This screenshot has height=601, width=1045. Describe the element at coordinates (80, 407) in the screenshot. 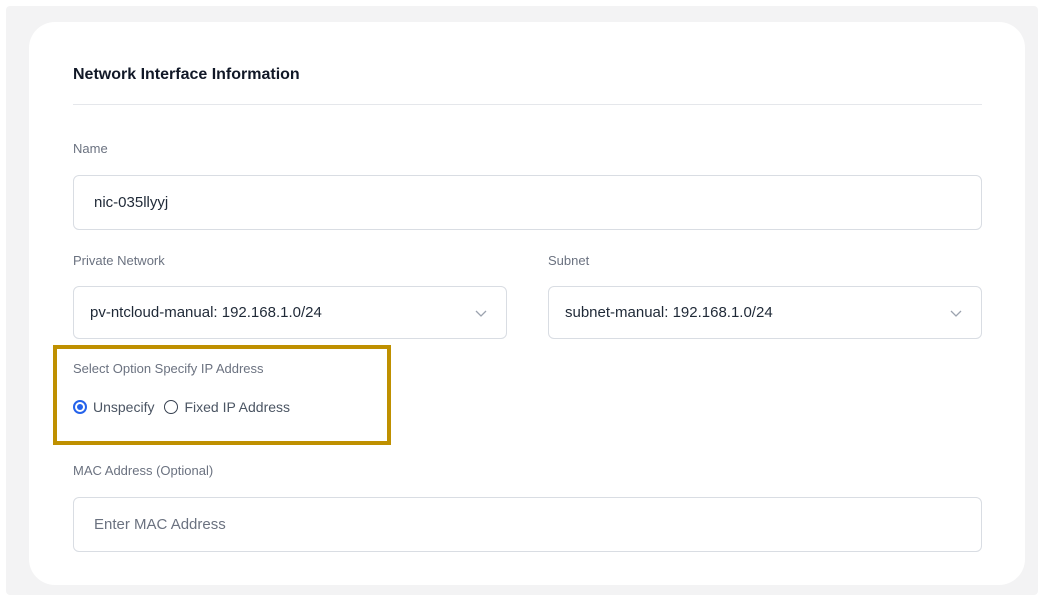

I see `radio-checked-icon` at that location.